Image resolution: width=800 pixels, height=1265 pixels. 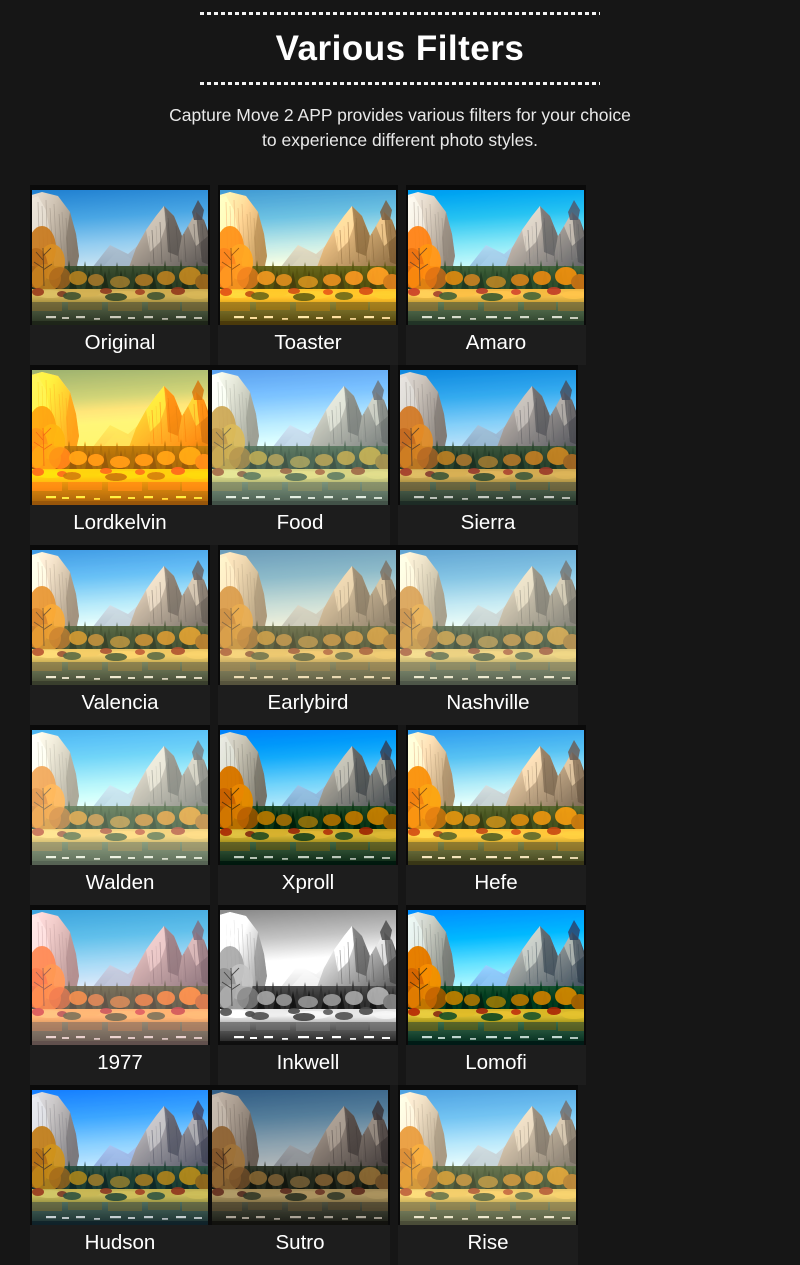 What do you see at coordinates (496, 345) in the screenshot?
I see `filter-name-label: Amaro` at bounding box center [496, 345].